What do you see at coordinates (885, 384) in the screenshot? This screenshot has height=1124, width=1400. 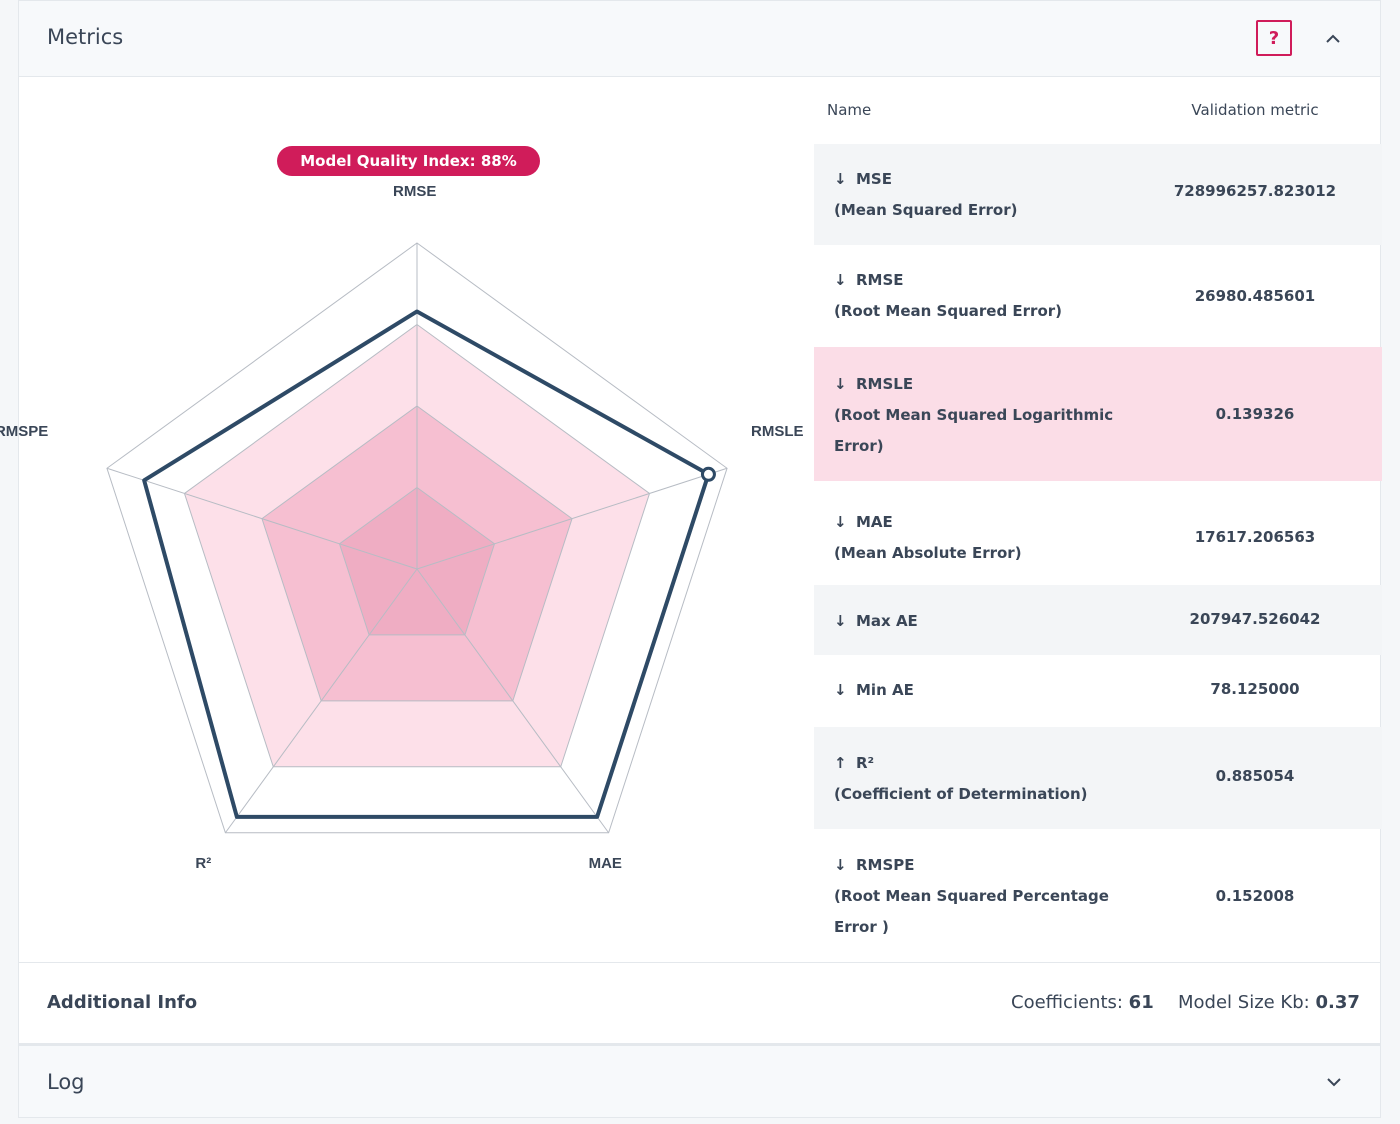 I see `metric-label: RMSLE` at bounding box center [885, 384].